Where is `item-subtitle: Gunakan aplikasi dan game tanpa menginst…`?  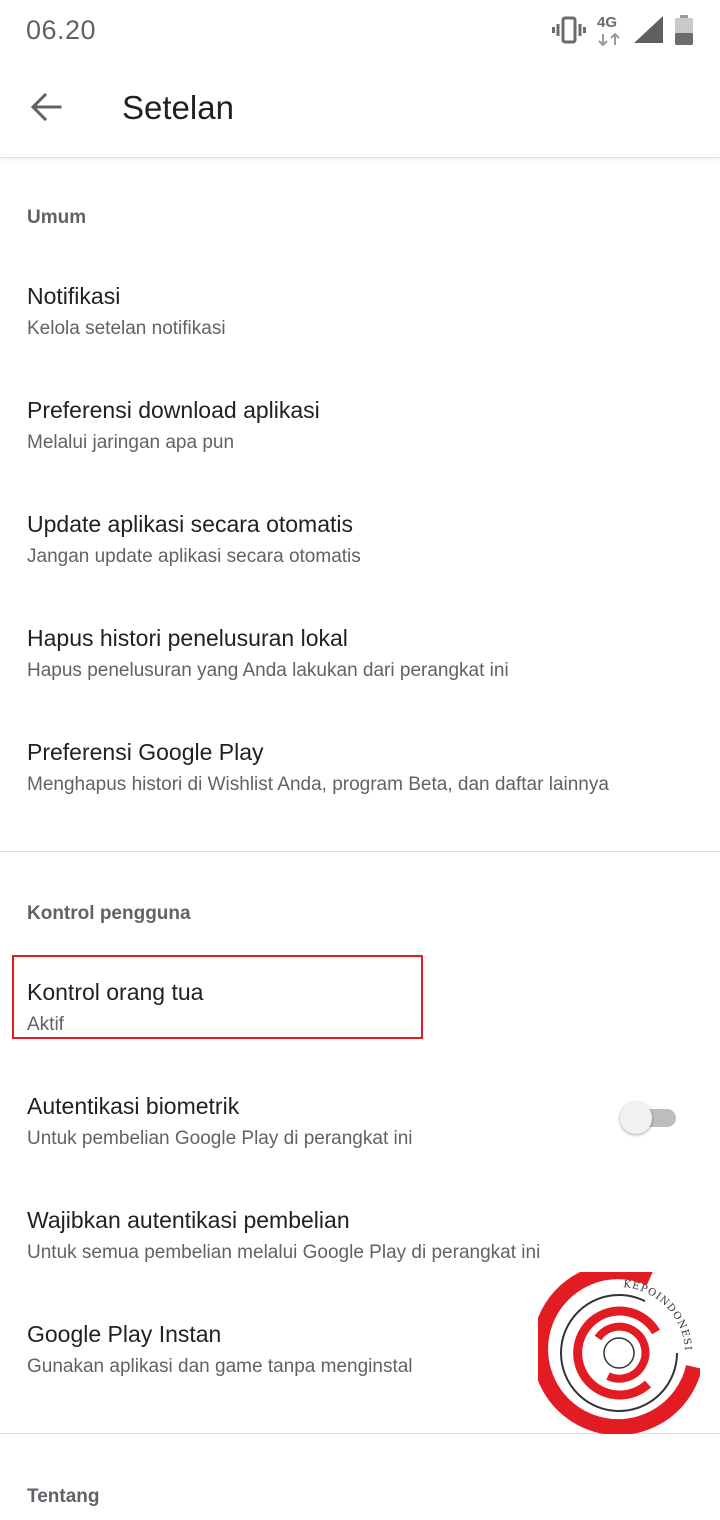 item-subtitle: Gunakan aplikasi dan game tanpa menginst… is located at coordinates (220, 1366).